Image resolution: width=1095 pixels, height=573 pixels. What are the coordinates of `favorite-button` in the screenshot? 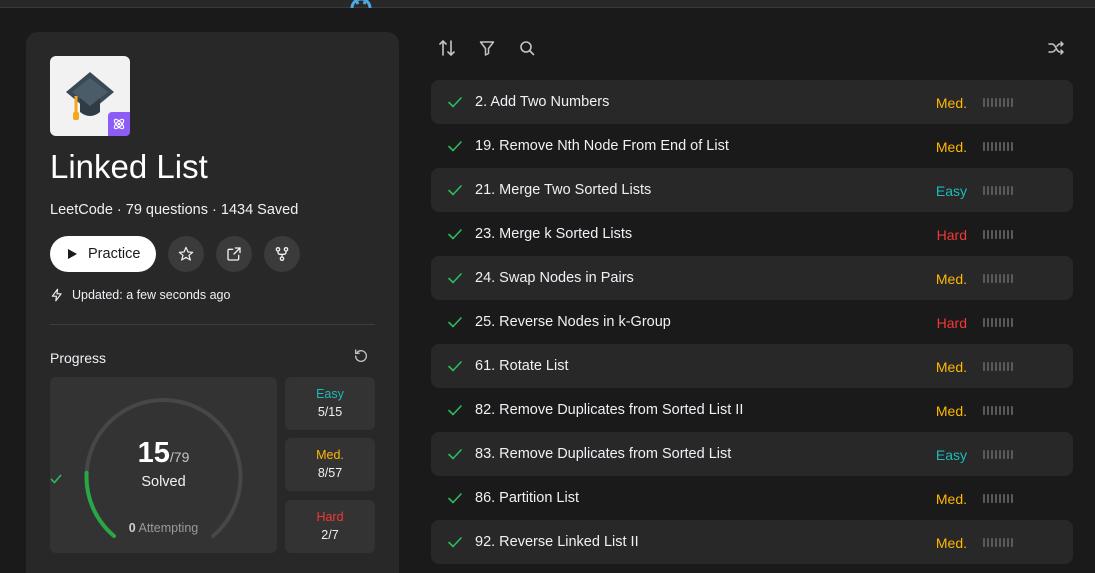 It's located at (186, 254).